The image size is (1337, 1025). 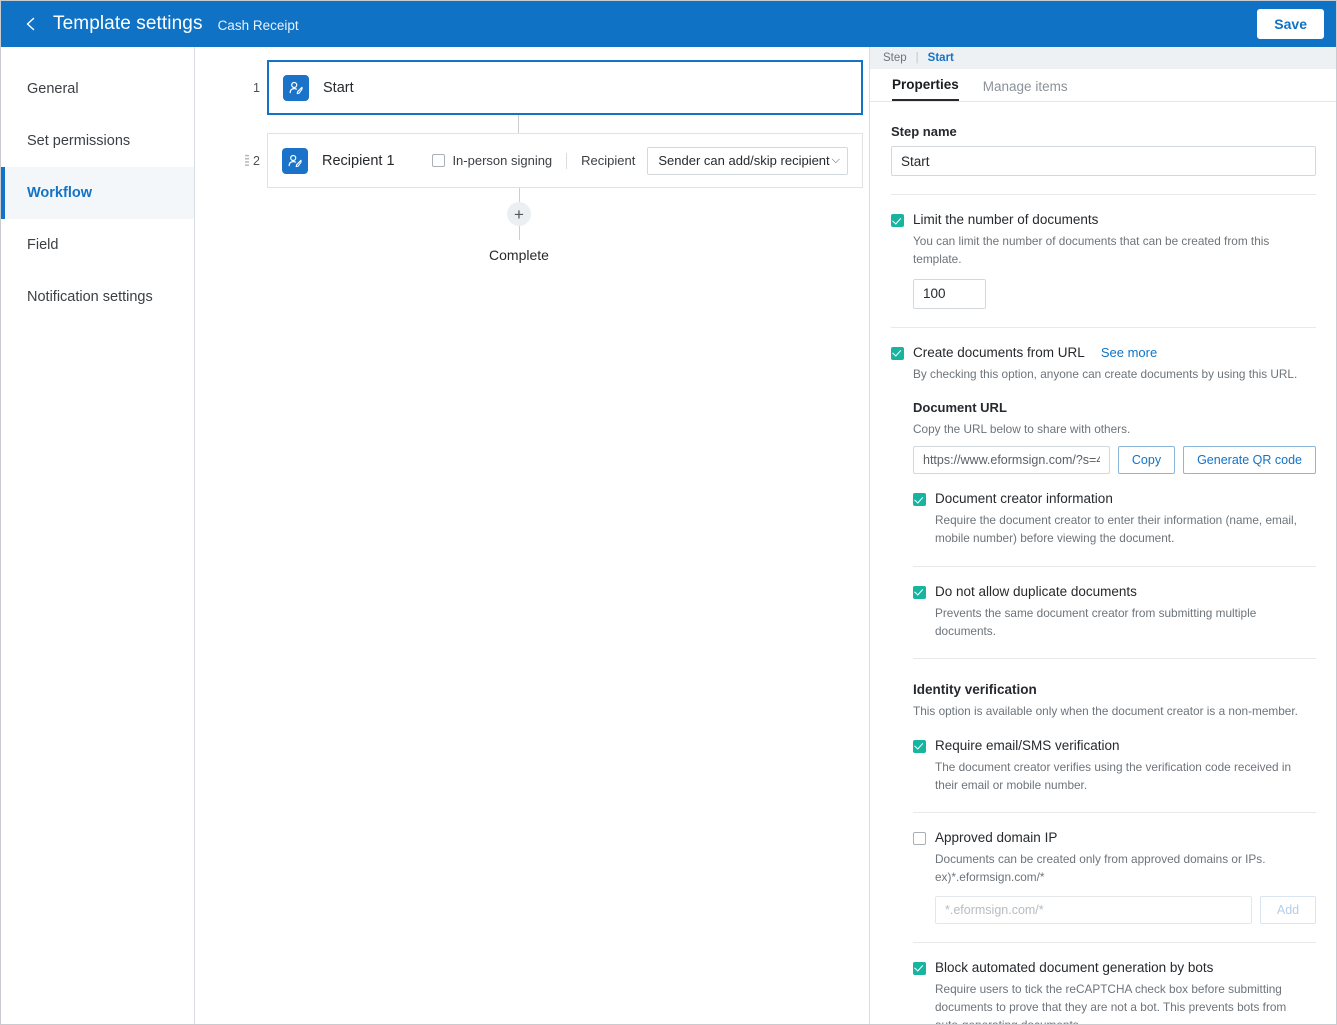 I want to click on sidebar-item-notification-settings: Notification settings, so click(x=97, y=297).